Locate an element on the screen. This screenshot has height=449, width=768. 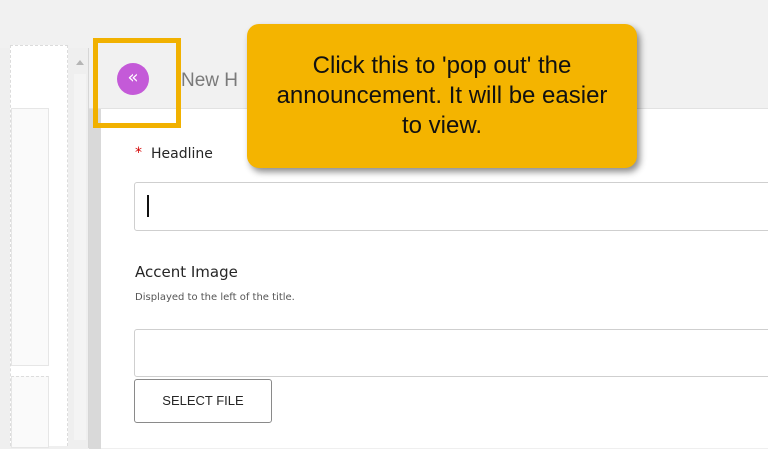
select-file-button: SELECT FILE is located at coordinates (203, 401).